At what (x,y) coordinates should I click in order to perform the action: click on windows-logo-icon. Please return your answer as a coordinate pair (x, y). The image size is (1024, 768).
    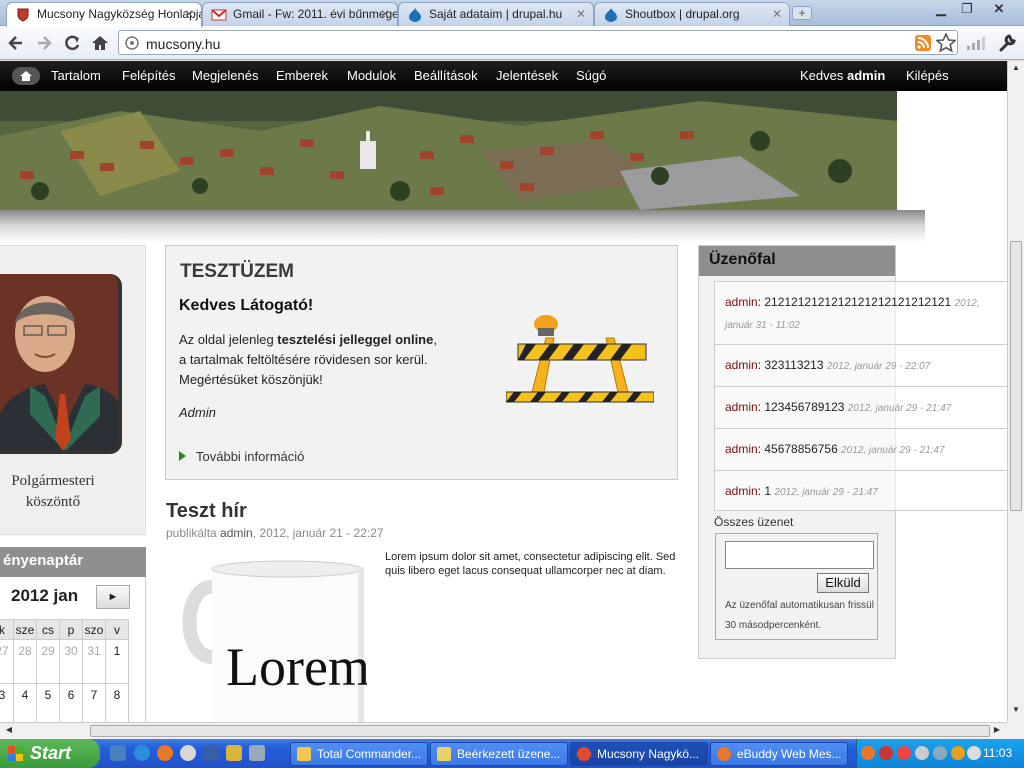
    Looking at the image, I should click on (15, 753).